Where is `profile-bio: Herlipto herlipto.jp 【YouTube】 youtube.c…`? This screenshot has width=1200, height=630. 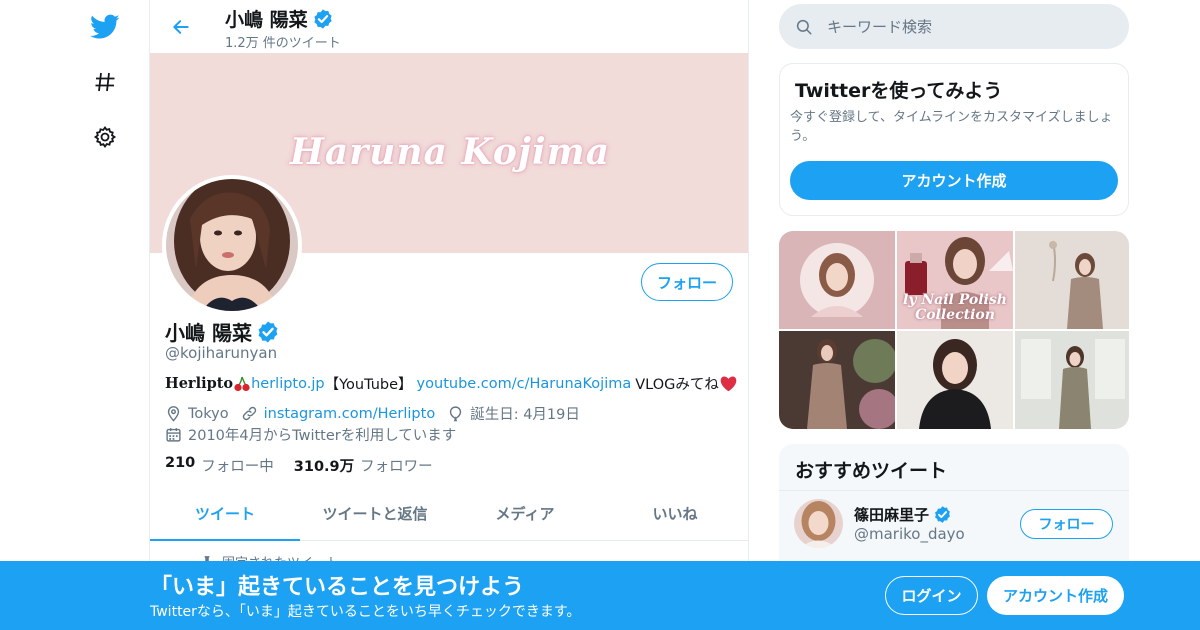 profile-bio: Herlipto herlipto.jp 【YouTube】 youtube.c… is located at coordinates (451, 383).